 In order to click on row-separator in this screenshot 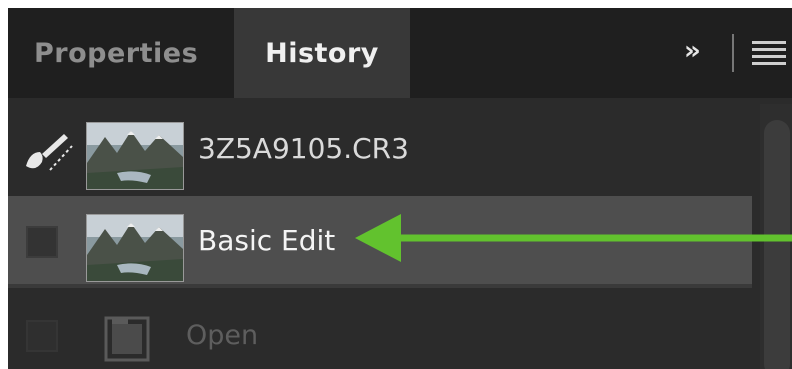, I will do `click(380, 286)`.